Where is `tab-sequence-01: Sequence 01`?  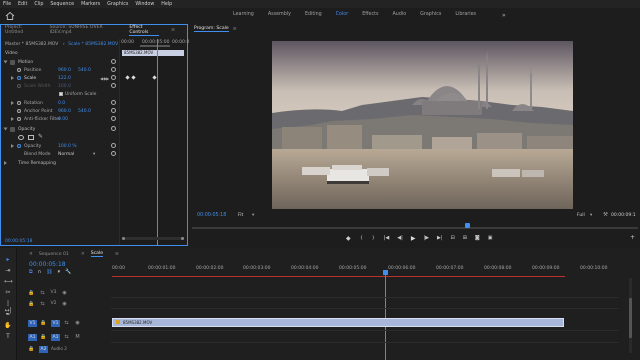 tab-sequence-01: Sequence 01 is located at coordinates (54, 254).